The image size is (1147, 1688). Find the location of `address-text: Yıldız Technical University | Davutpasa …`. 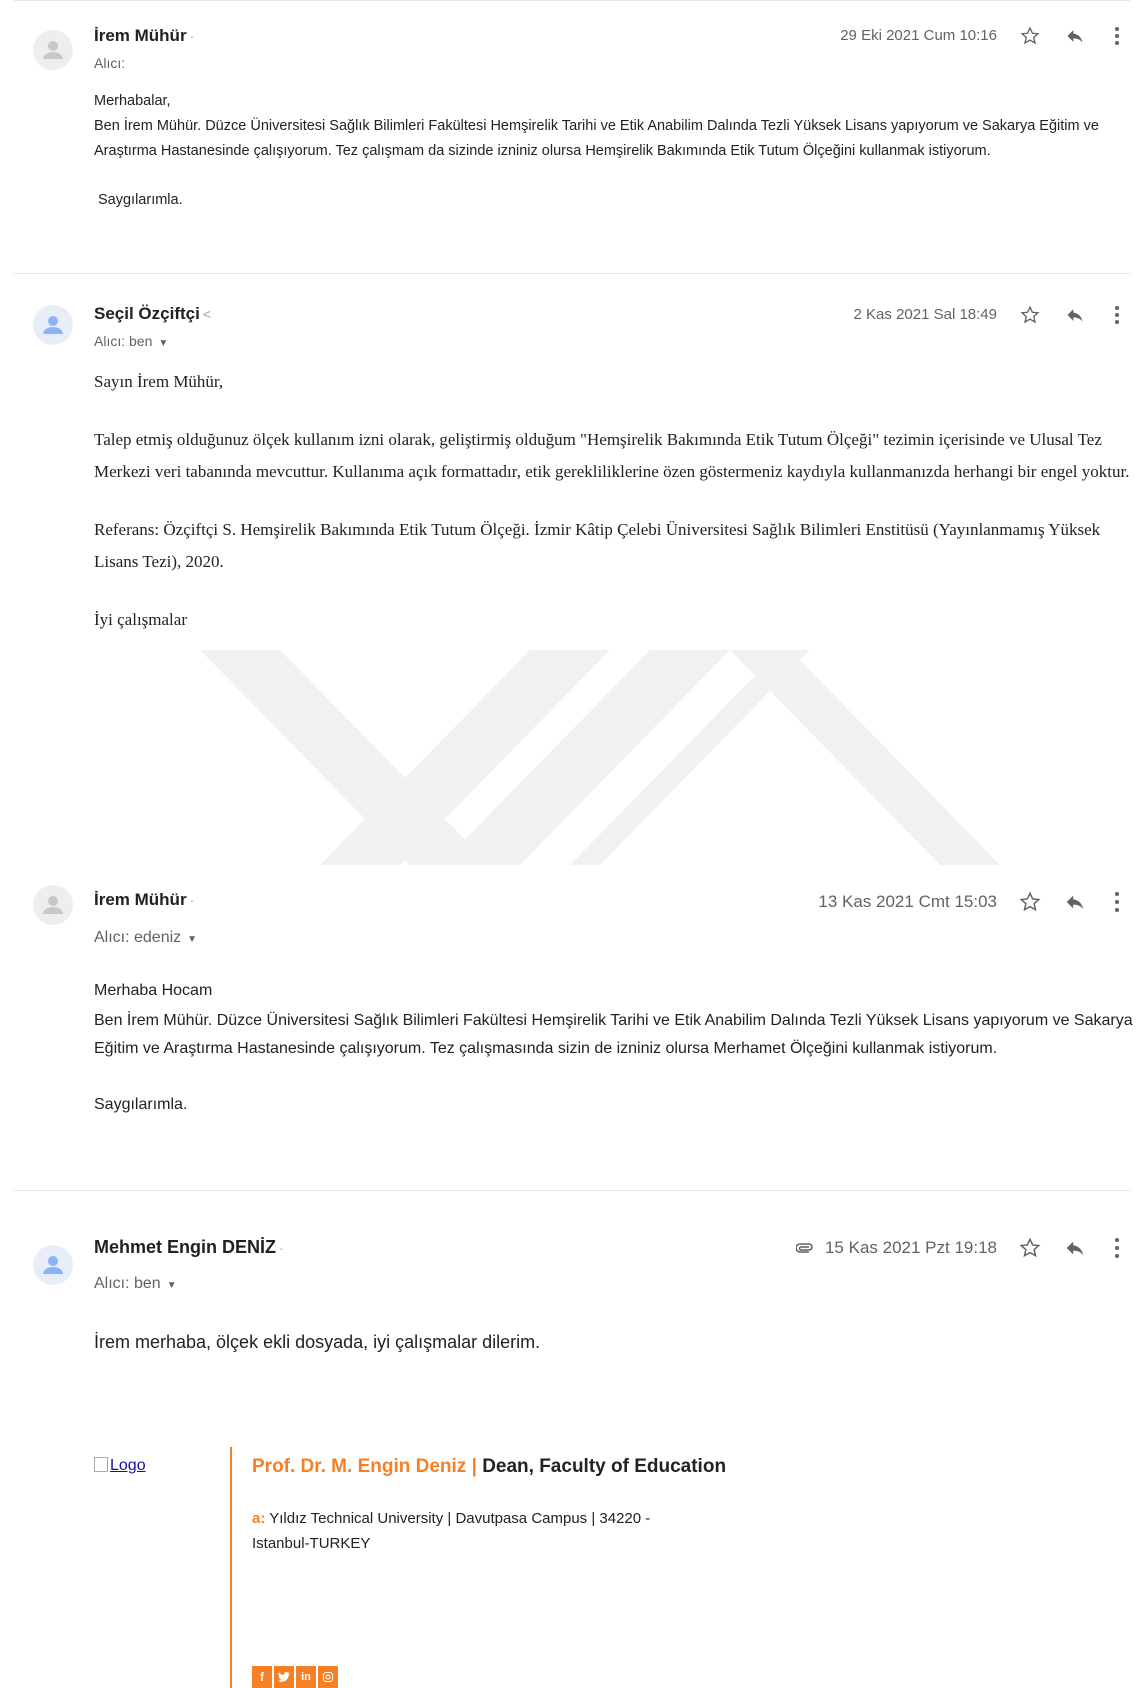

address-text: Yıldız Technical University | Davutpasa … is located at coordinates (451, 1531).